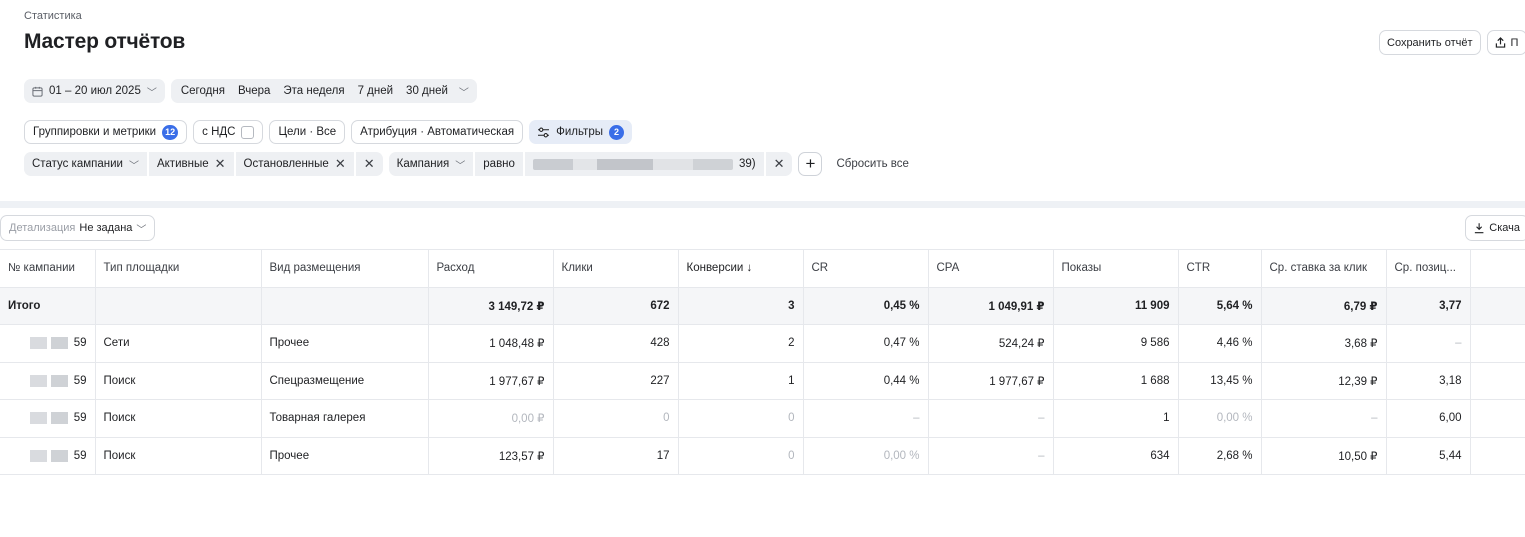  What do you see at coordinates (500, 164) in the screenshot?
I see `campaign-filter-operator: равно` at bounding box center [500, 164].